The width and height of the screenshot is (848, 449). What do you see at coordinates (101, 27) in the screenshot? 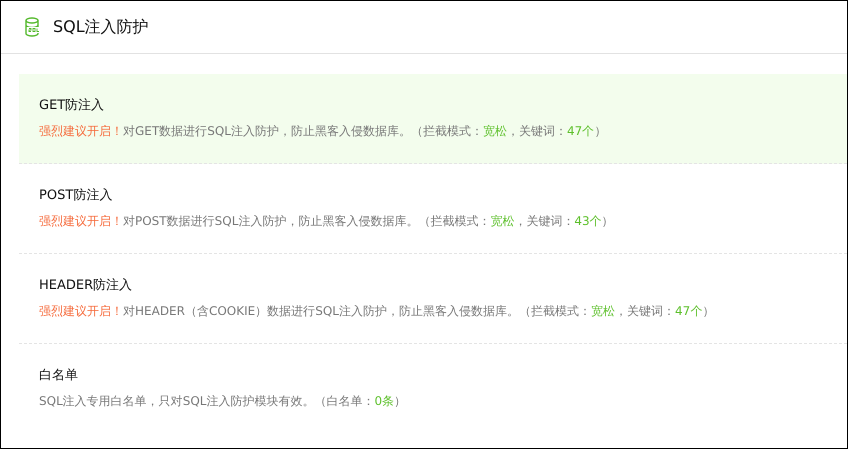
I see `page-title: SQL注入防护` at bounding box center [101, 27].